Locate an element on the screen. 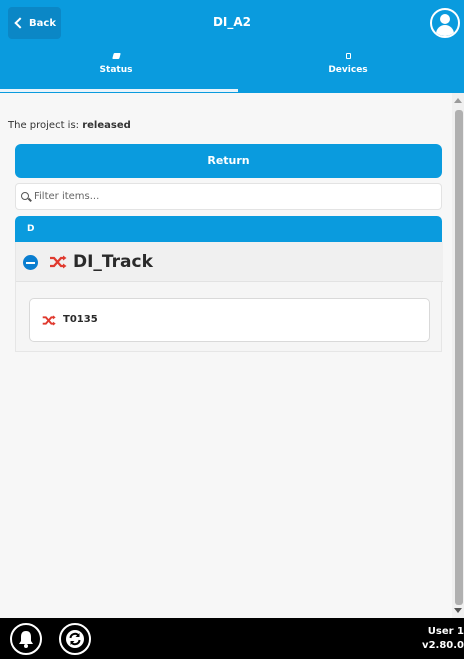  collapse-icon is located at coordinates (30, 262).